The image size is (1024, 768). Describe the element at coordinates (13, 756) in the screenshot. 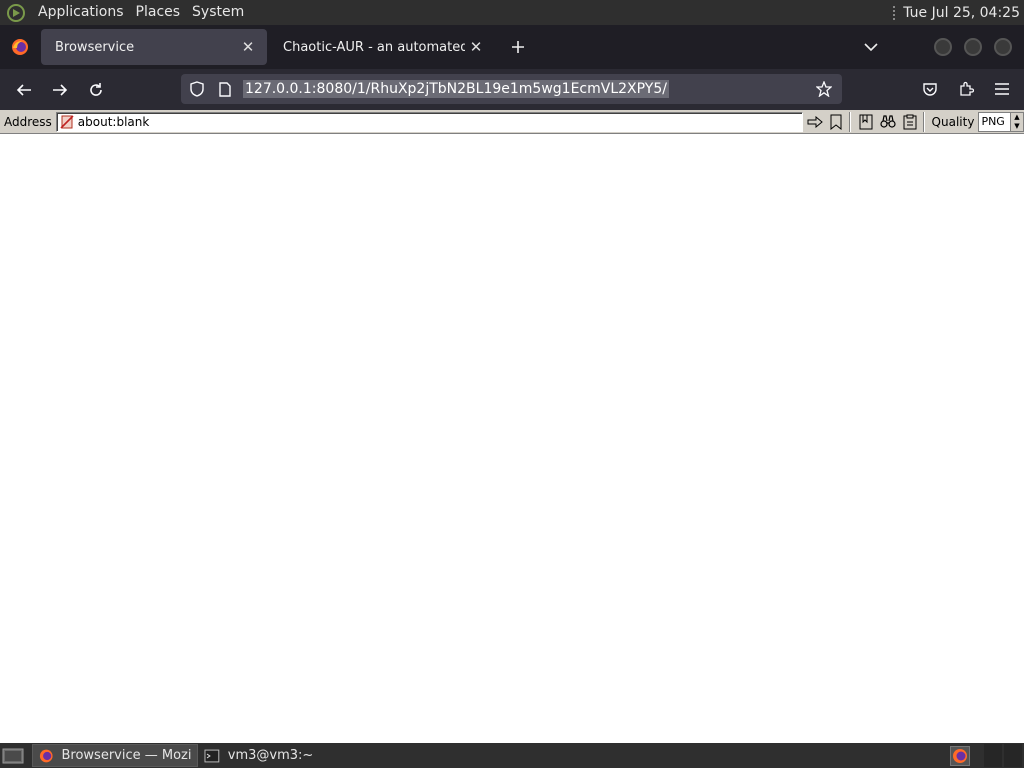

I see `show-desktop-icon` at that location.